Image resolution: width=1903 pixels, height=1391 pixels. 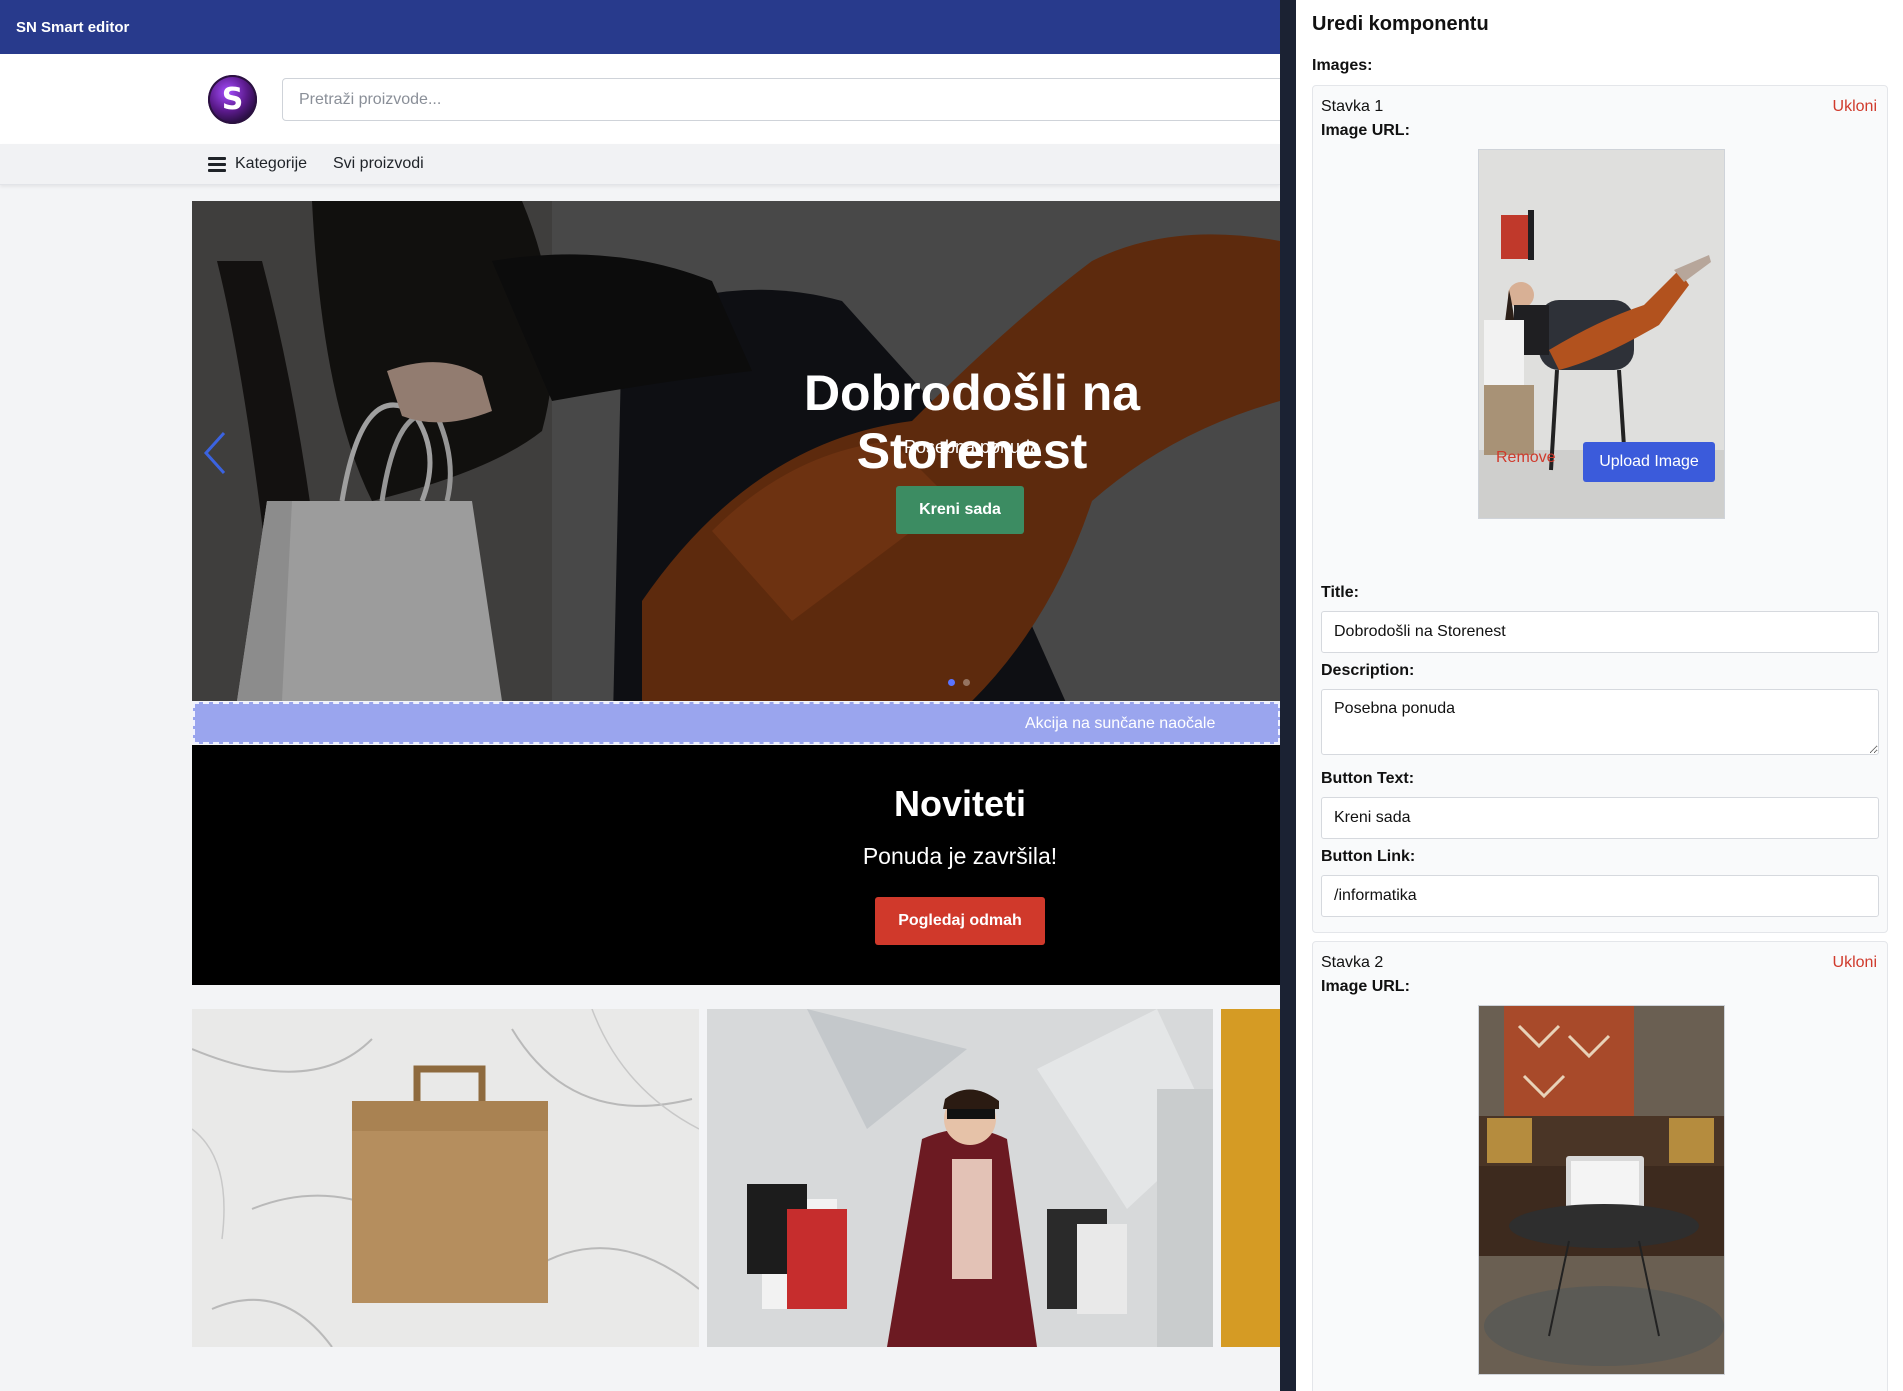 I want to click on image-tile-paper-bag, so click(x=445, y=1178).